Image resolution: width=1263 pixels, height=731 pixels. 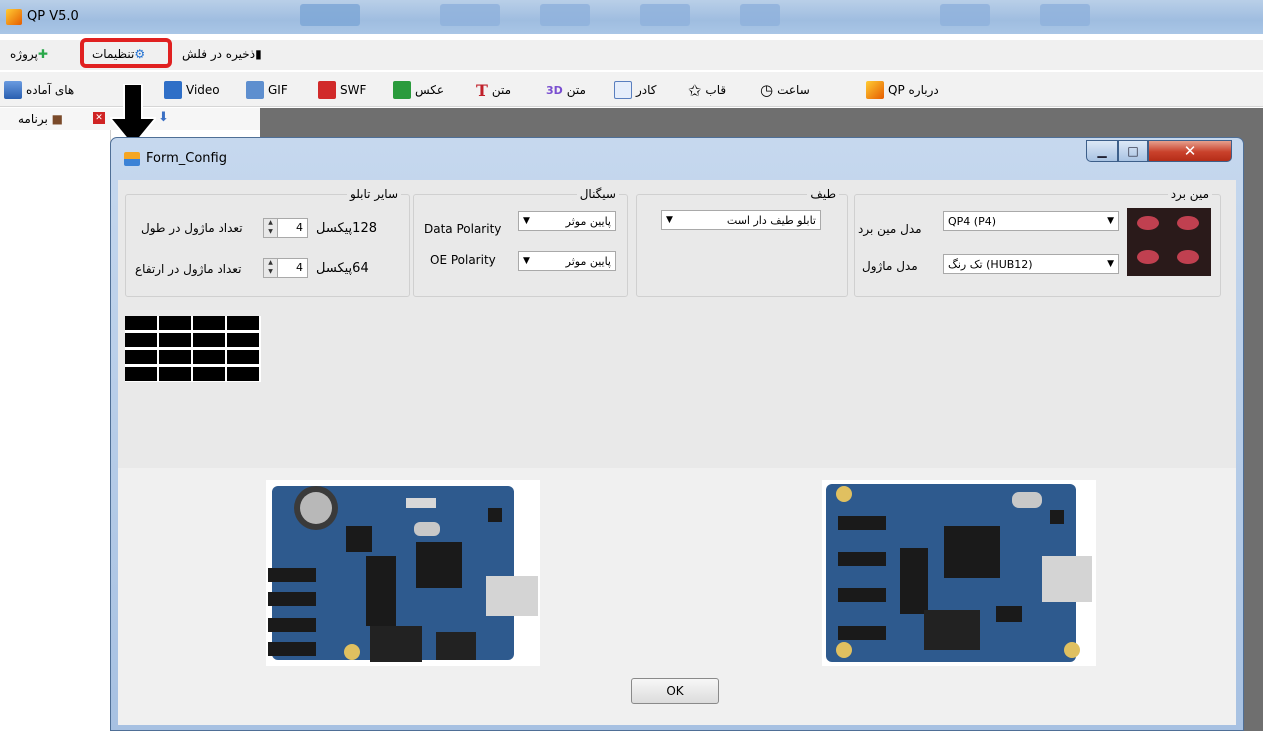 I want to click on program-tab: ■ برنامه, so click(x=40, y=119).